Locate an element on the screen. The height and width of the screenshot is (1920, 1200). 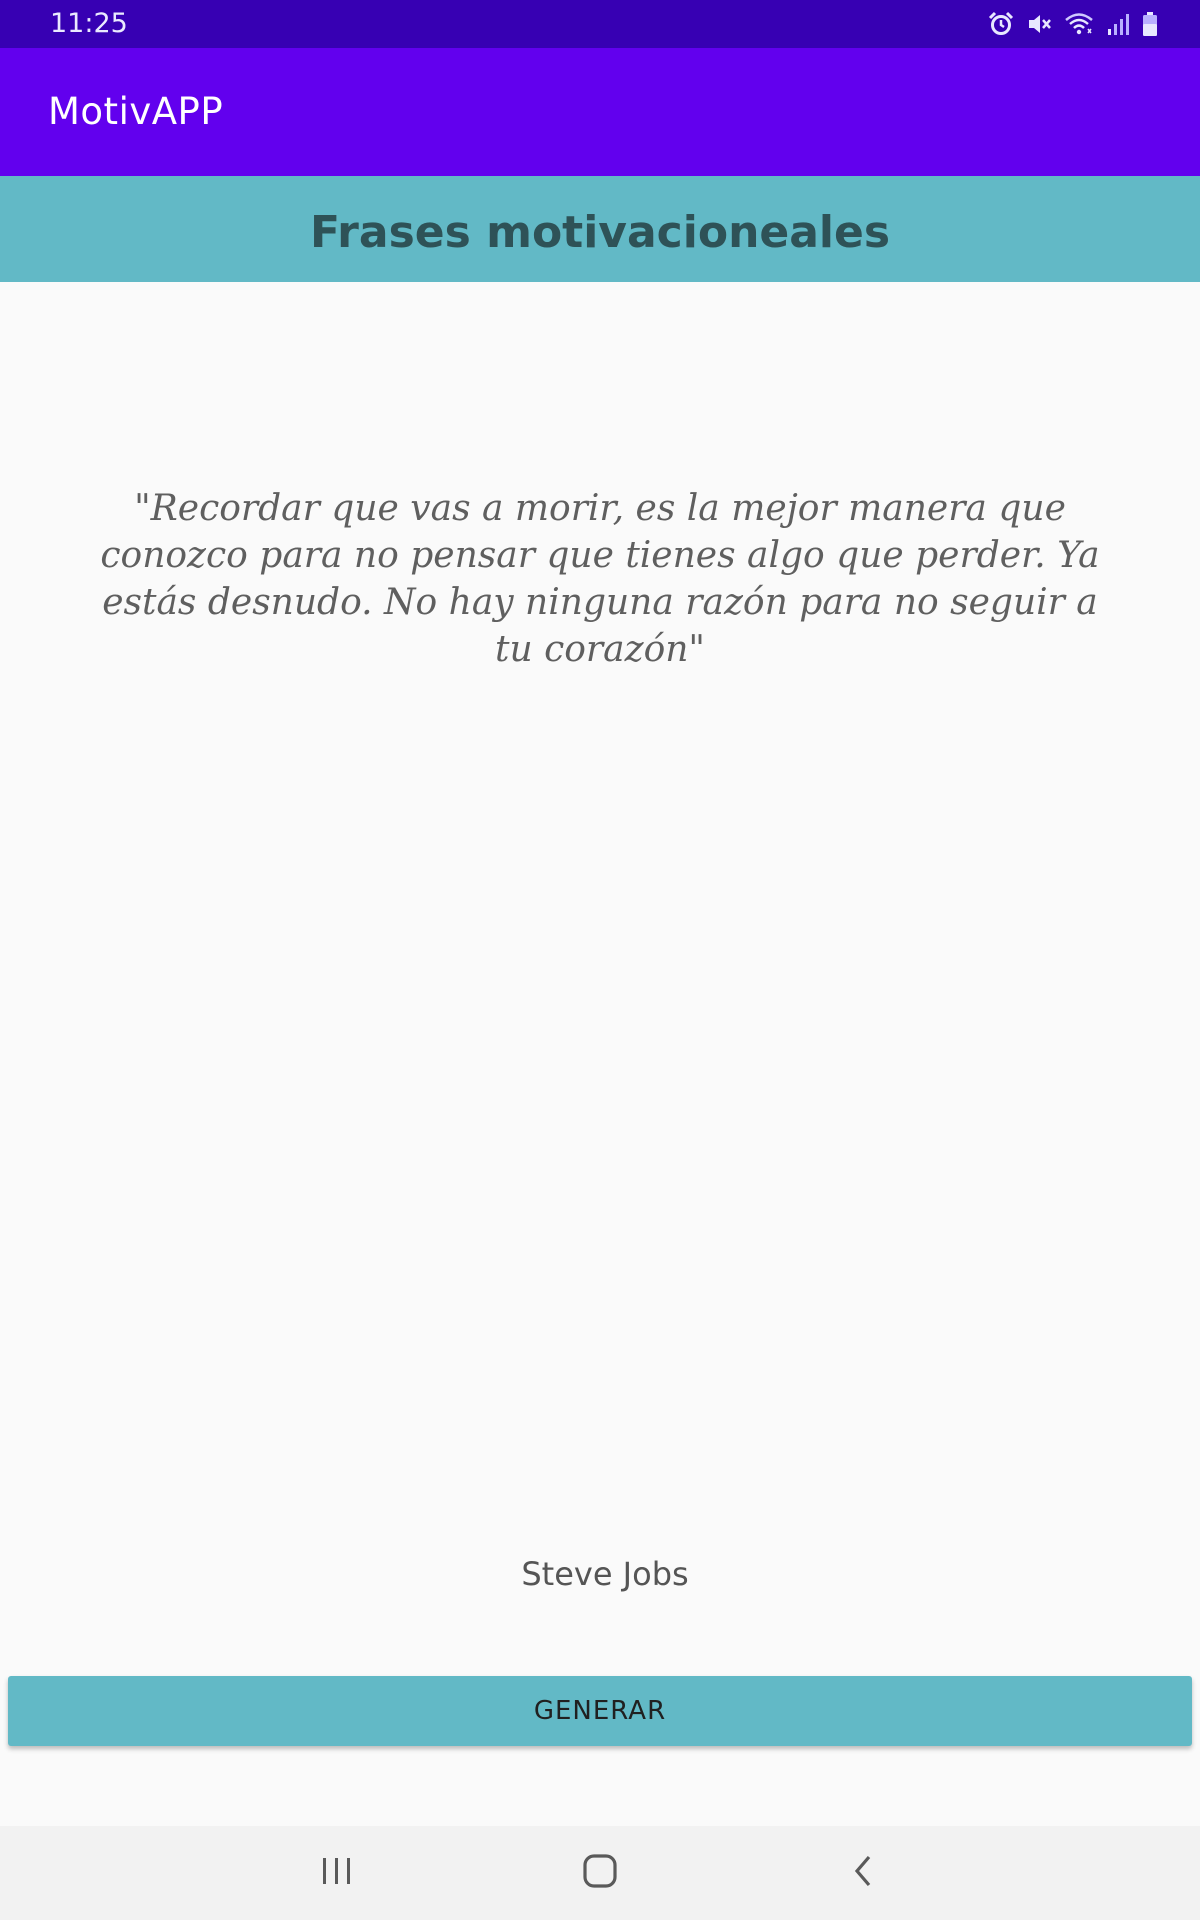
status-icons is located at coordinates (1073, 24).